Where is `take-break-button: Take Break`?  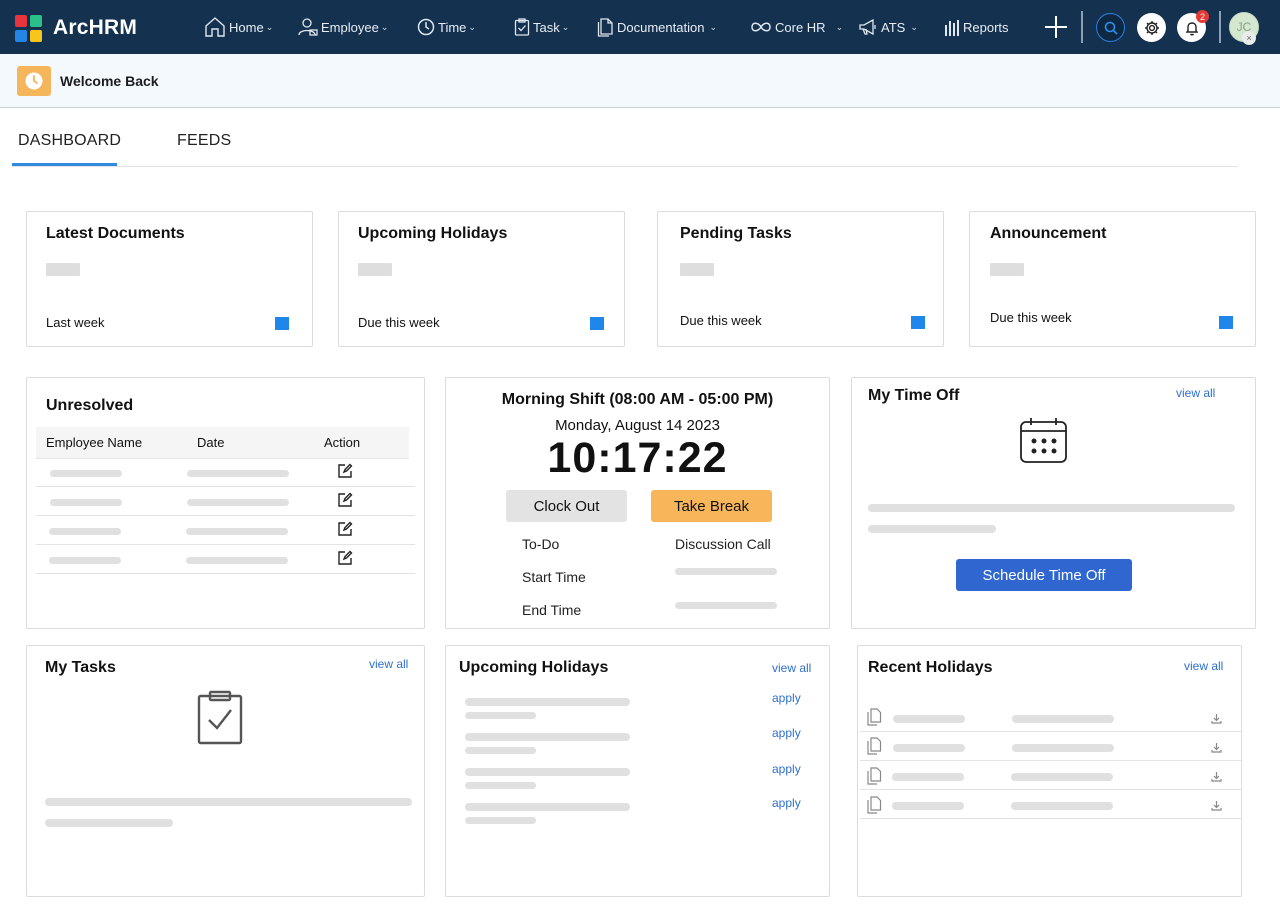 take-break-button: Take Break is located at coordinates (711, 506).